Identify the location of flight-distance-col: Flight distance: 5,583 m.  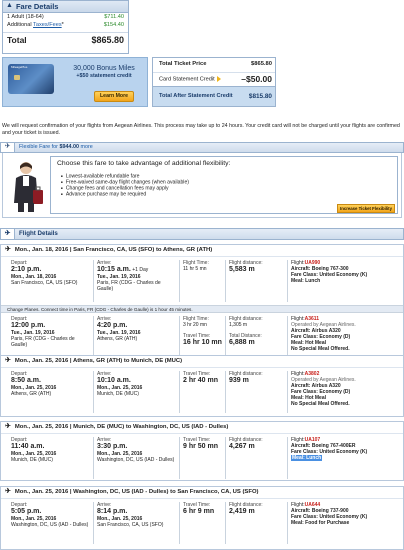
(256, 267).